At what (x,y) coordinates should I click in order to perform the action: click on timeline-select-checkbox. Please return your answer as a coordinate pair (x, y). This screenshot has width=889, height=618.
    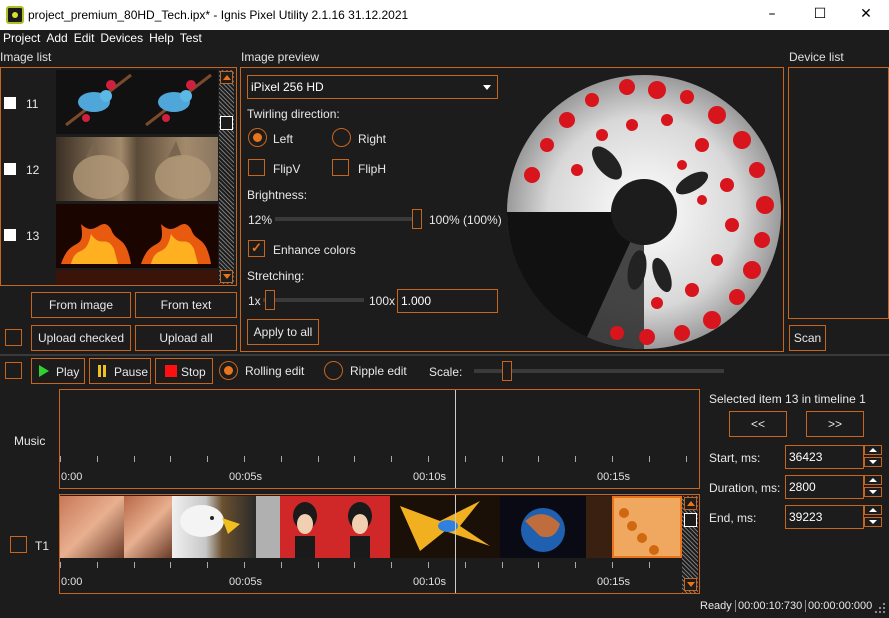
    Looking at the image, I should click on (13, 370).